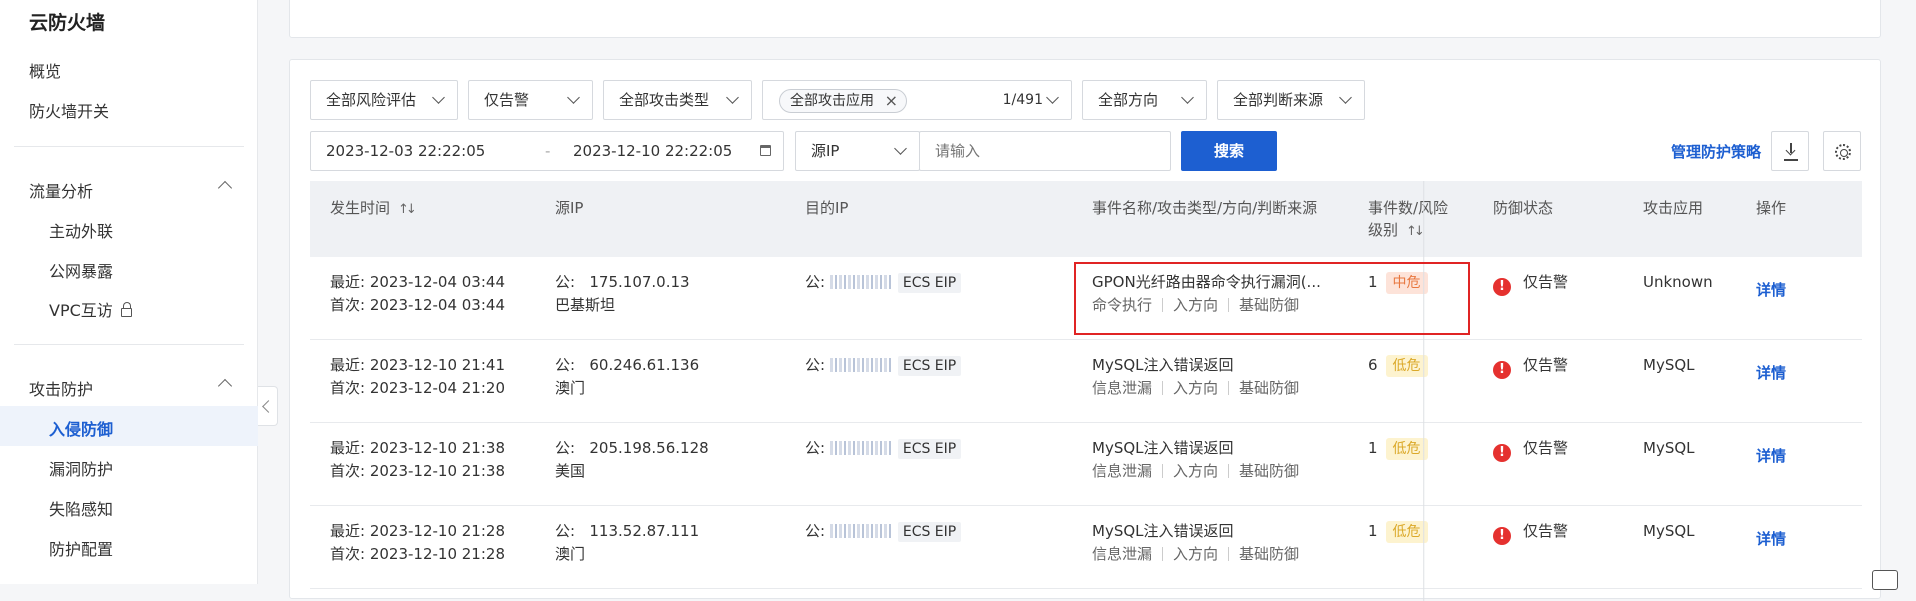 This screenshot has height=601, width=1916. I want to click on time-cell: 最近: 2023-12-04 03:44 首次: 2023-12-04 03:44, so click(417, 294).